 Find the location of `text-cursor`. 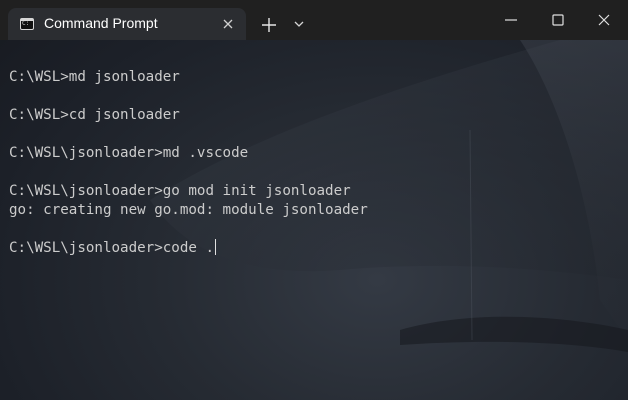

text-cursor is located at coordinates (215, 247).